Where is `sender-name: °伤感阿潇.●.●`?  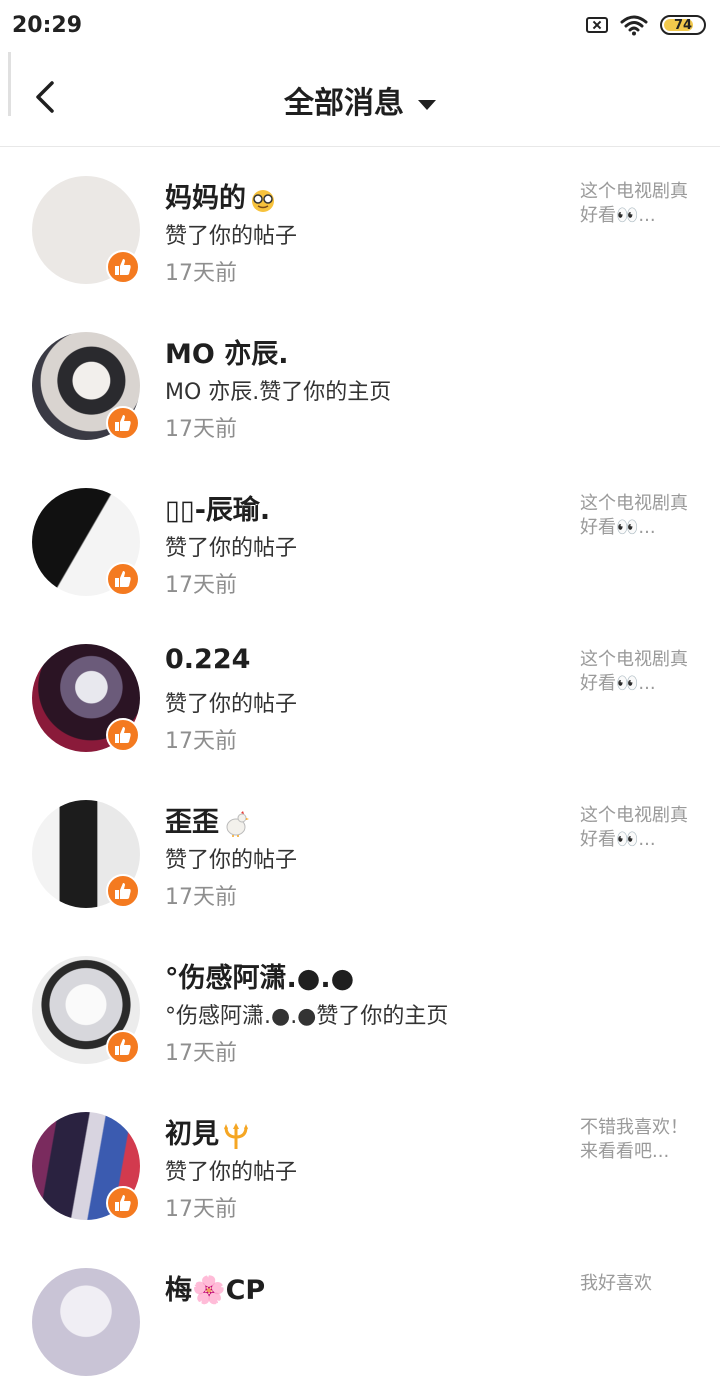 sender-name: °伤感阿潇.●.● is located at coordinates (260, 978).